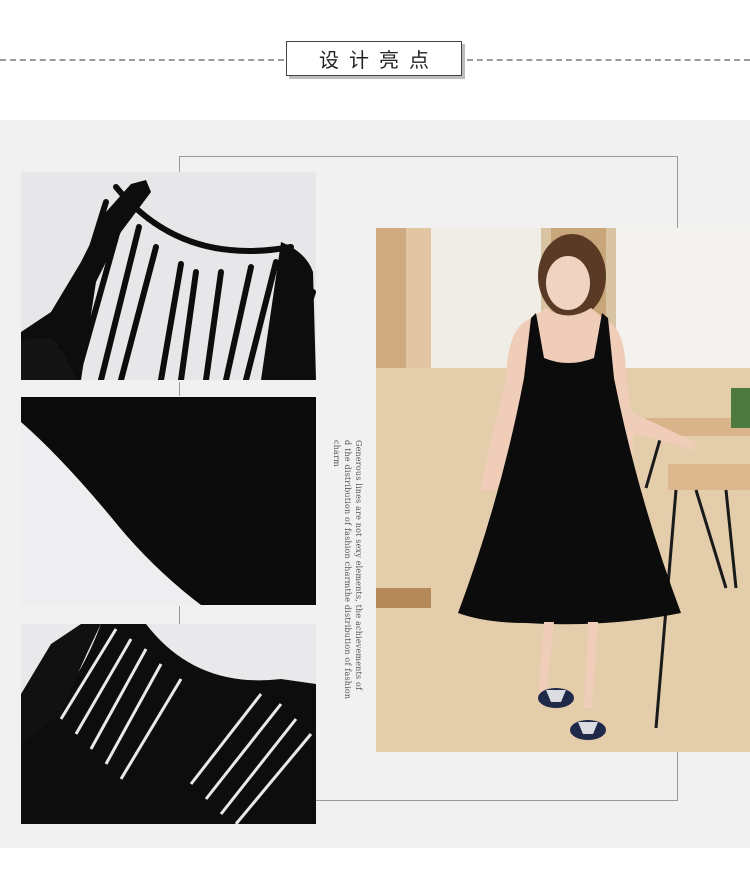  I want to click on detail-photo-hem, so click(168, 501).